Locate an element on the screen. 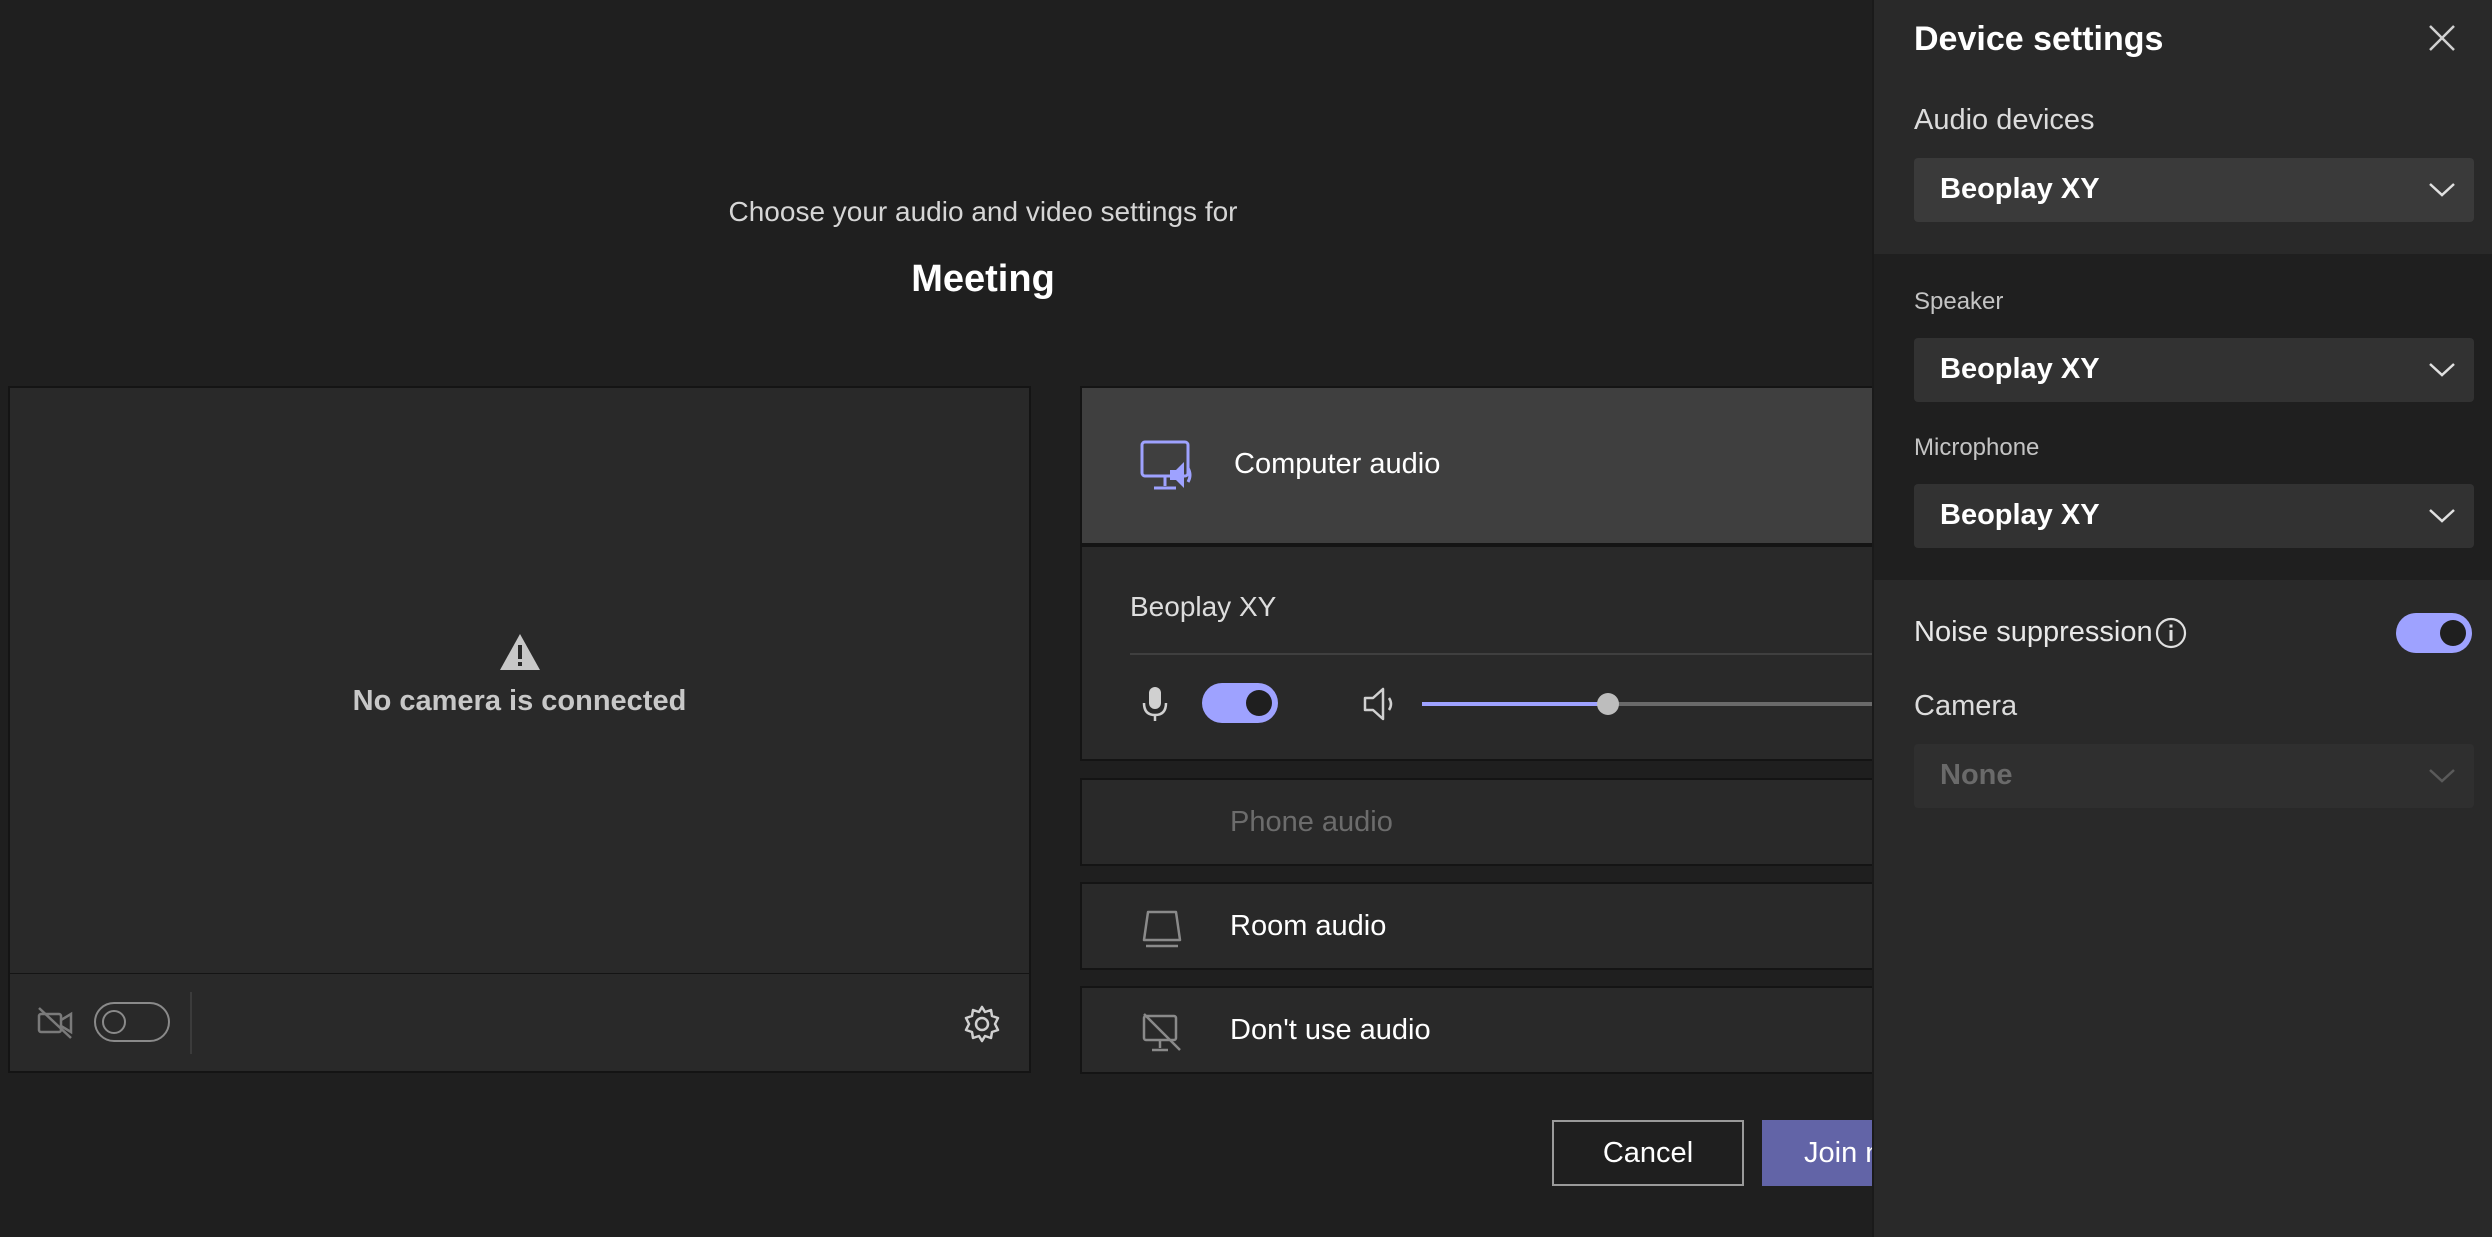  noise-suppression-label: Noise suppression is located at coordinates (2033, 632).